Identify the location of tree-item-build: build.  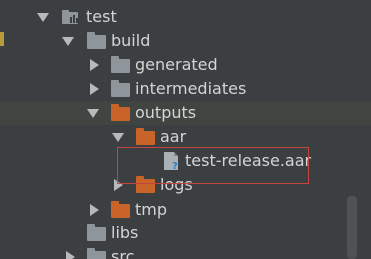
(185, 41).